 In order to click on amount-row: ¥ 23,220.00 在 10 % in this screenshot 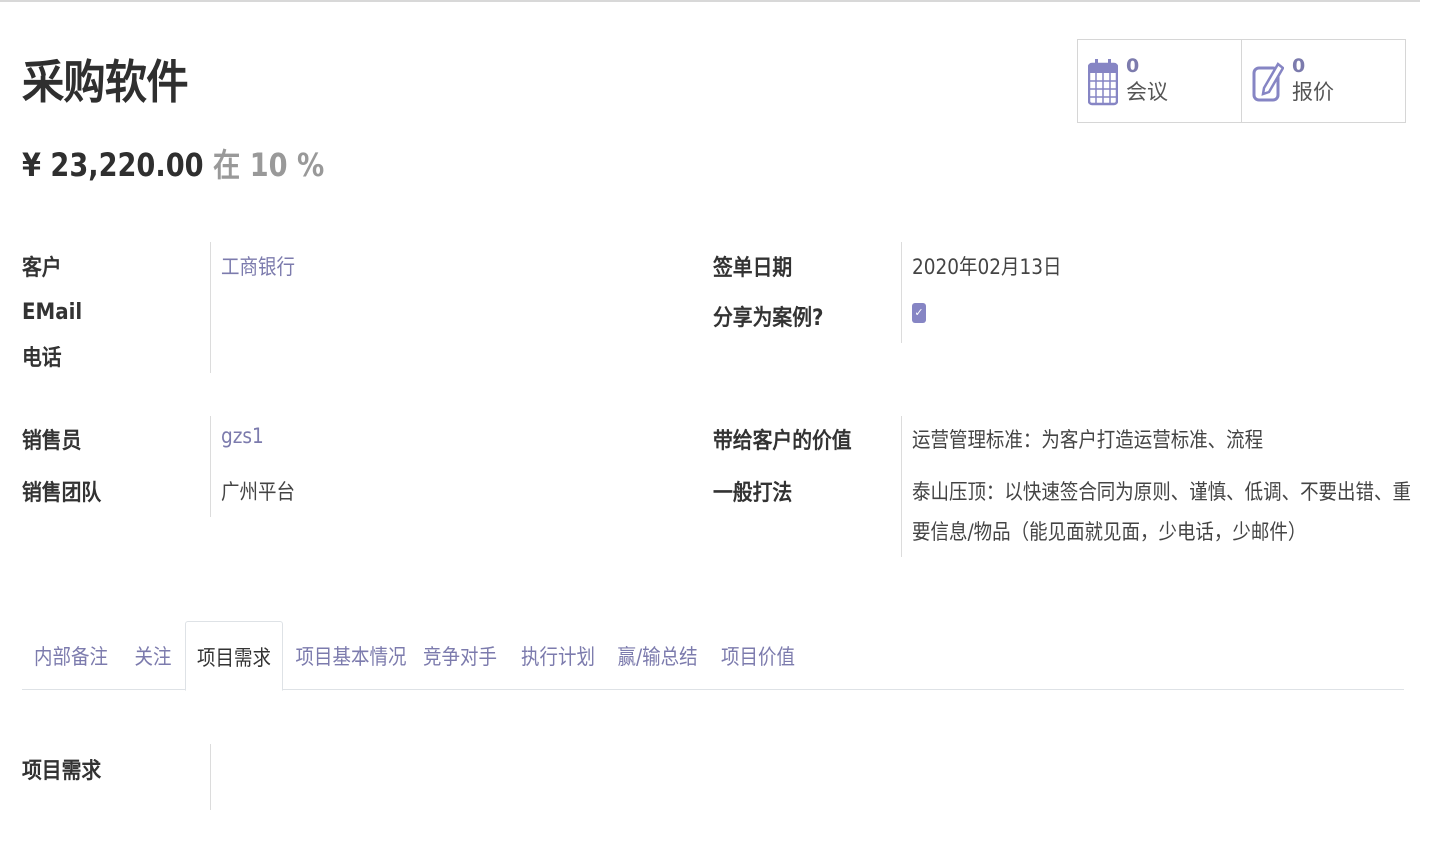, I will do `click(173, 163)`.